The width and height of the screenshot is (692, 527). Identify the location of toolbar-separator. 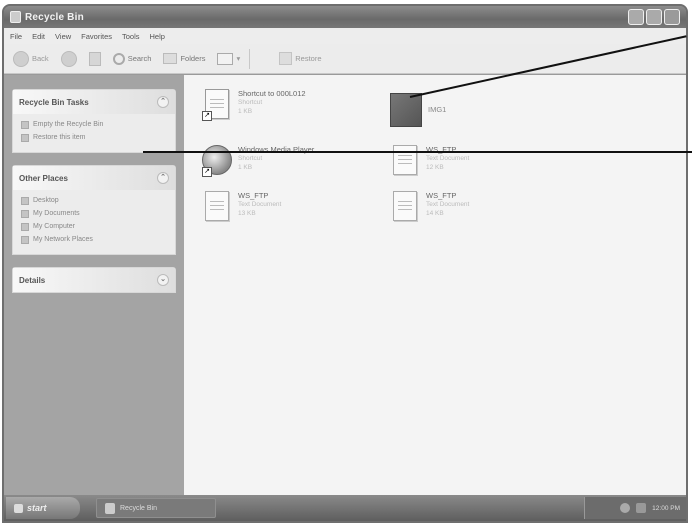
(250, 58).